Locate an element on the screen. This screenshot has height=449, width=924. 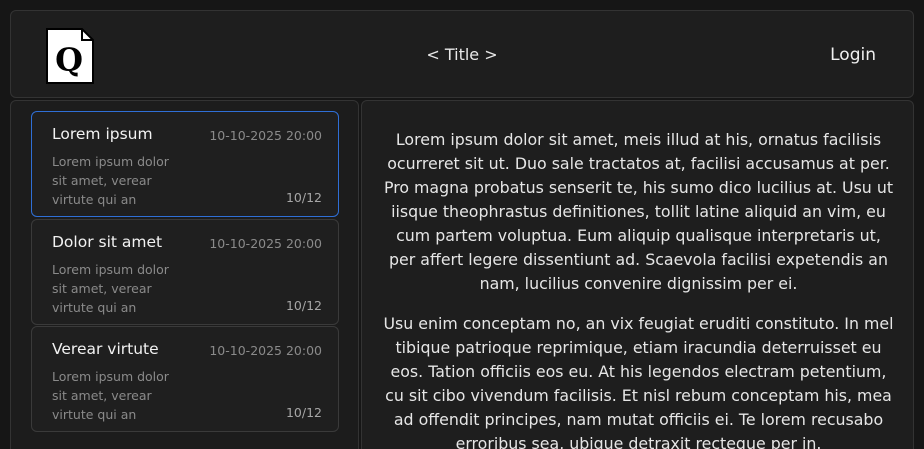
list-item-title: Lorem ipsum is located at coordinates (102, 134).